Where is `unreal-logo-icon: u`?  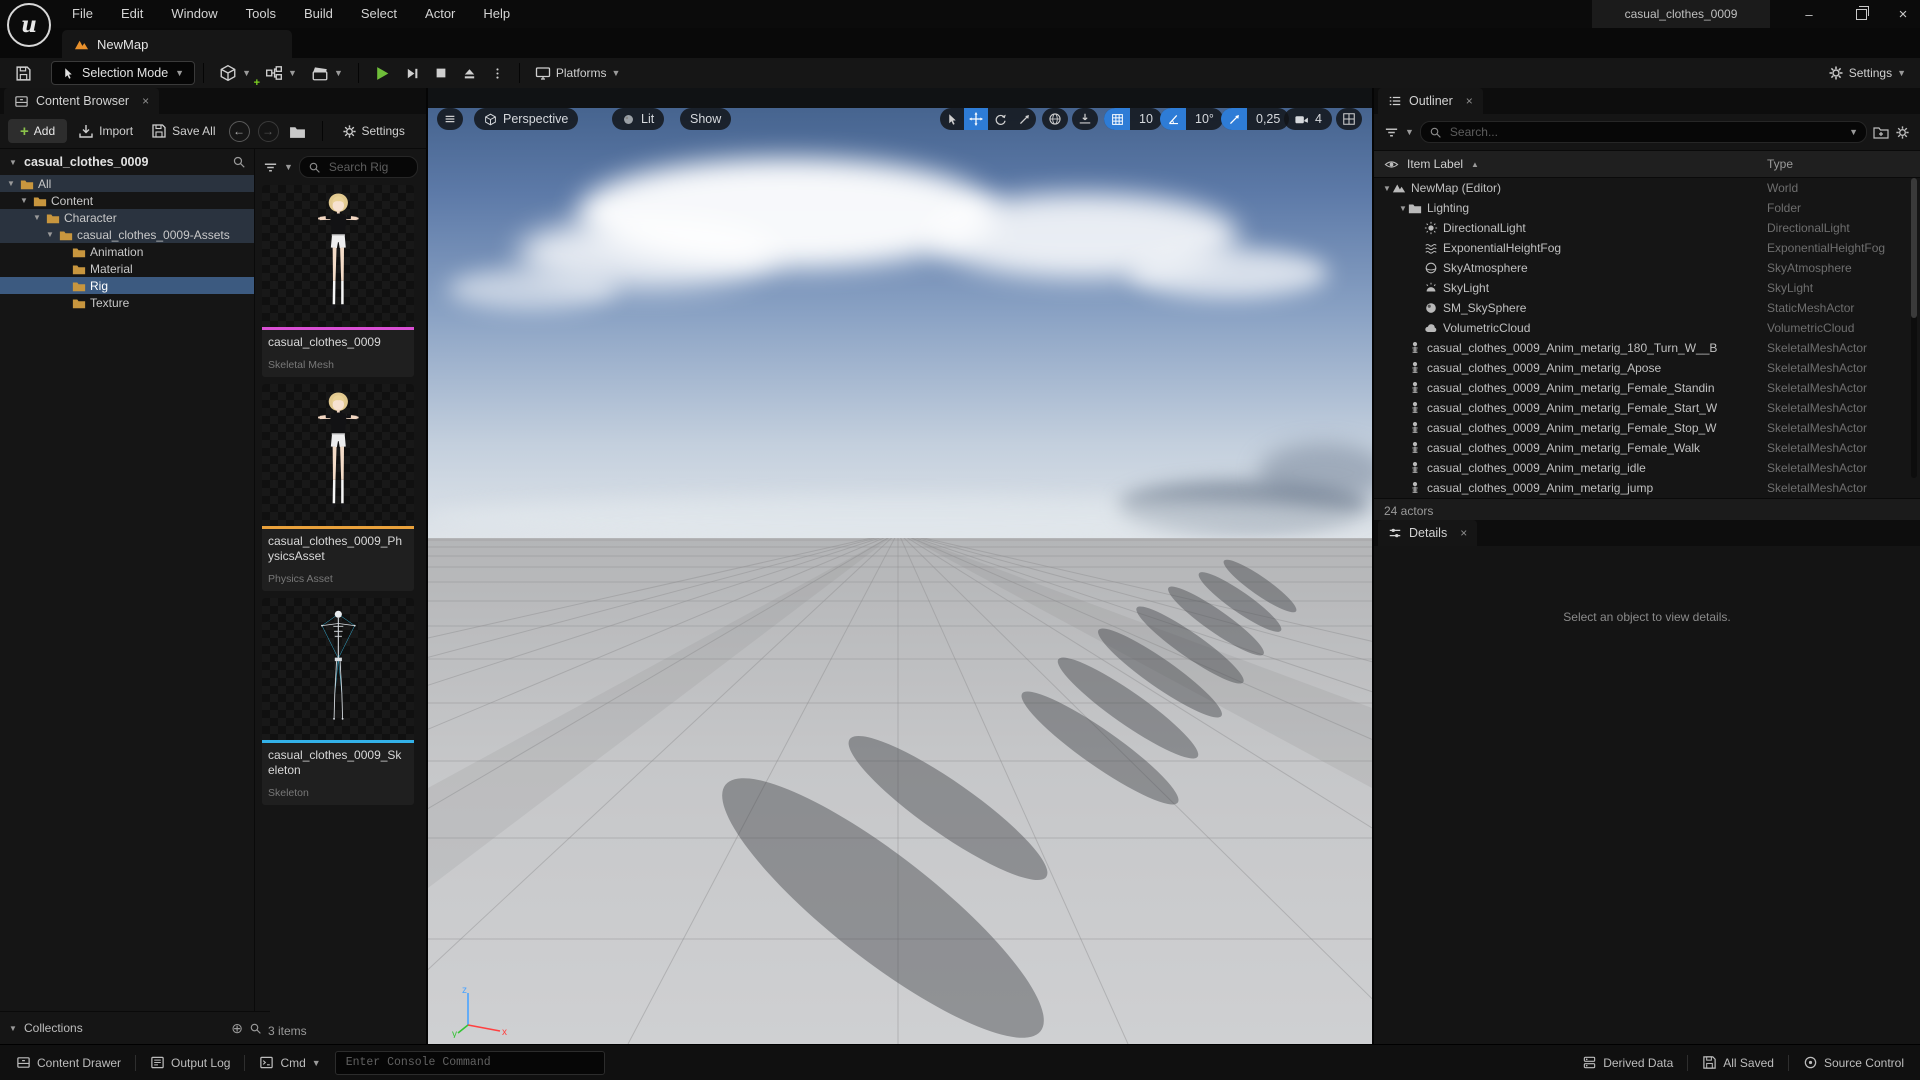
unreal-logo-icon: u is located at coordinates (29, 25).